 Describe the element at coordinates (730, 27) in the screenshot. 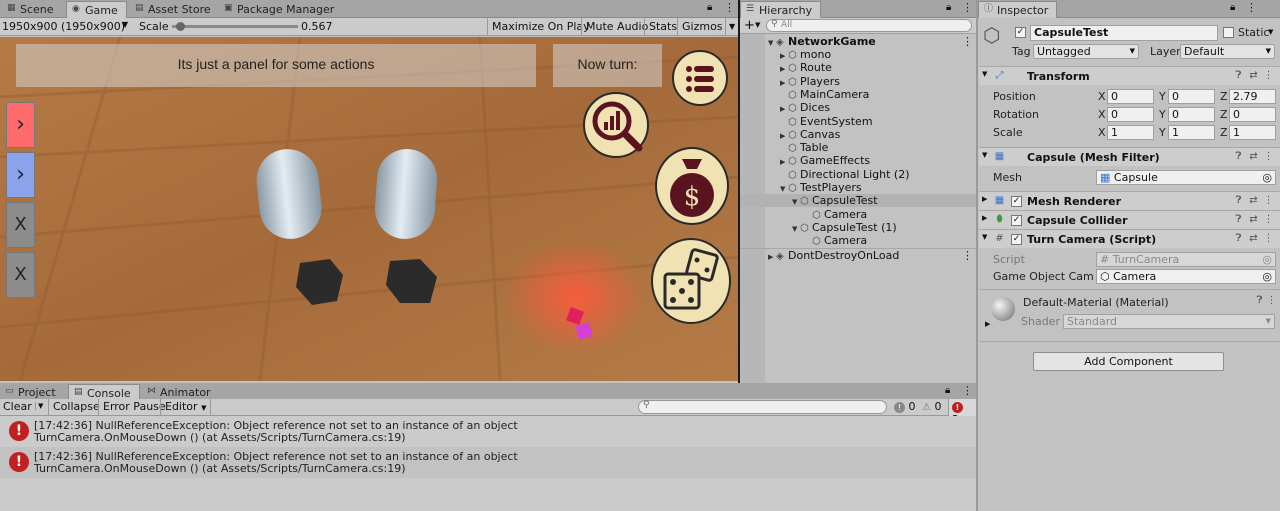

I see `gizmos-dropdown-icon: ▼` at that location.